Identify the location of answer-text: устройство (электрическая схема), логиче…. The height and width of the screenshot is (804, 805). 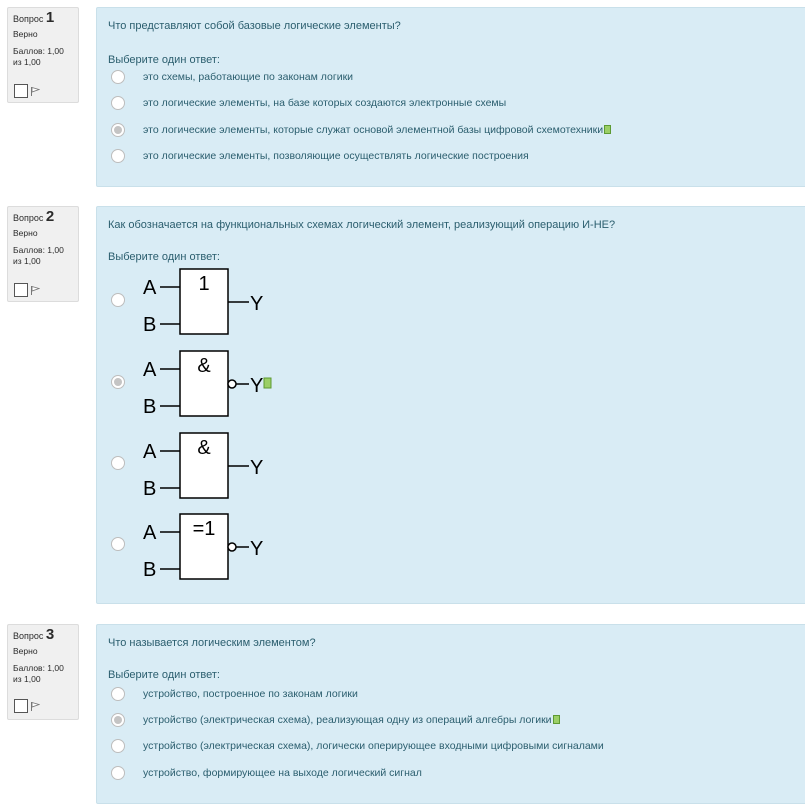
(373, 746).